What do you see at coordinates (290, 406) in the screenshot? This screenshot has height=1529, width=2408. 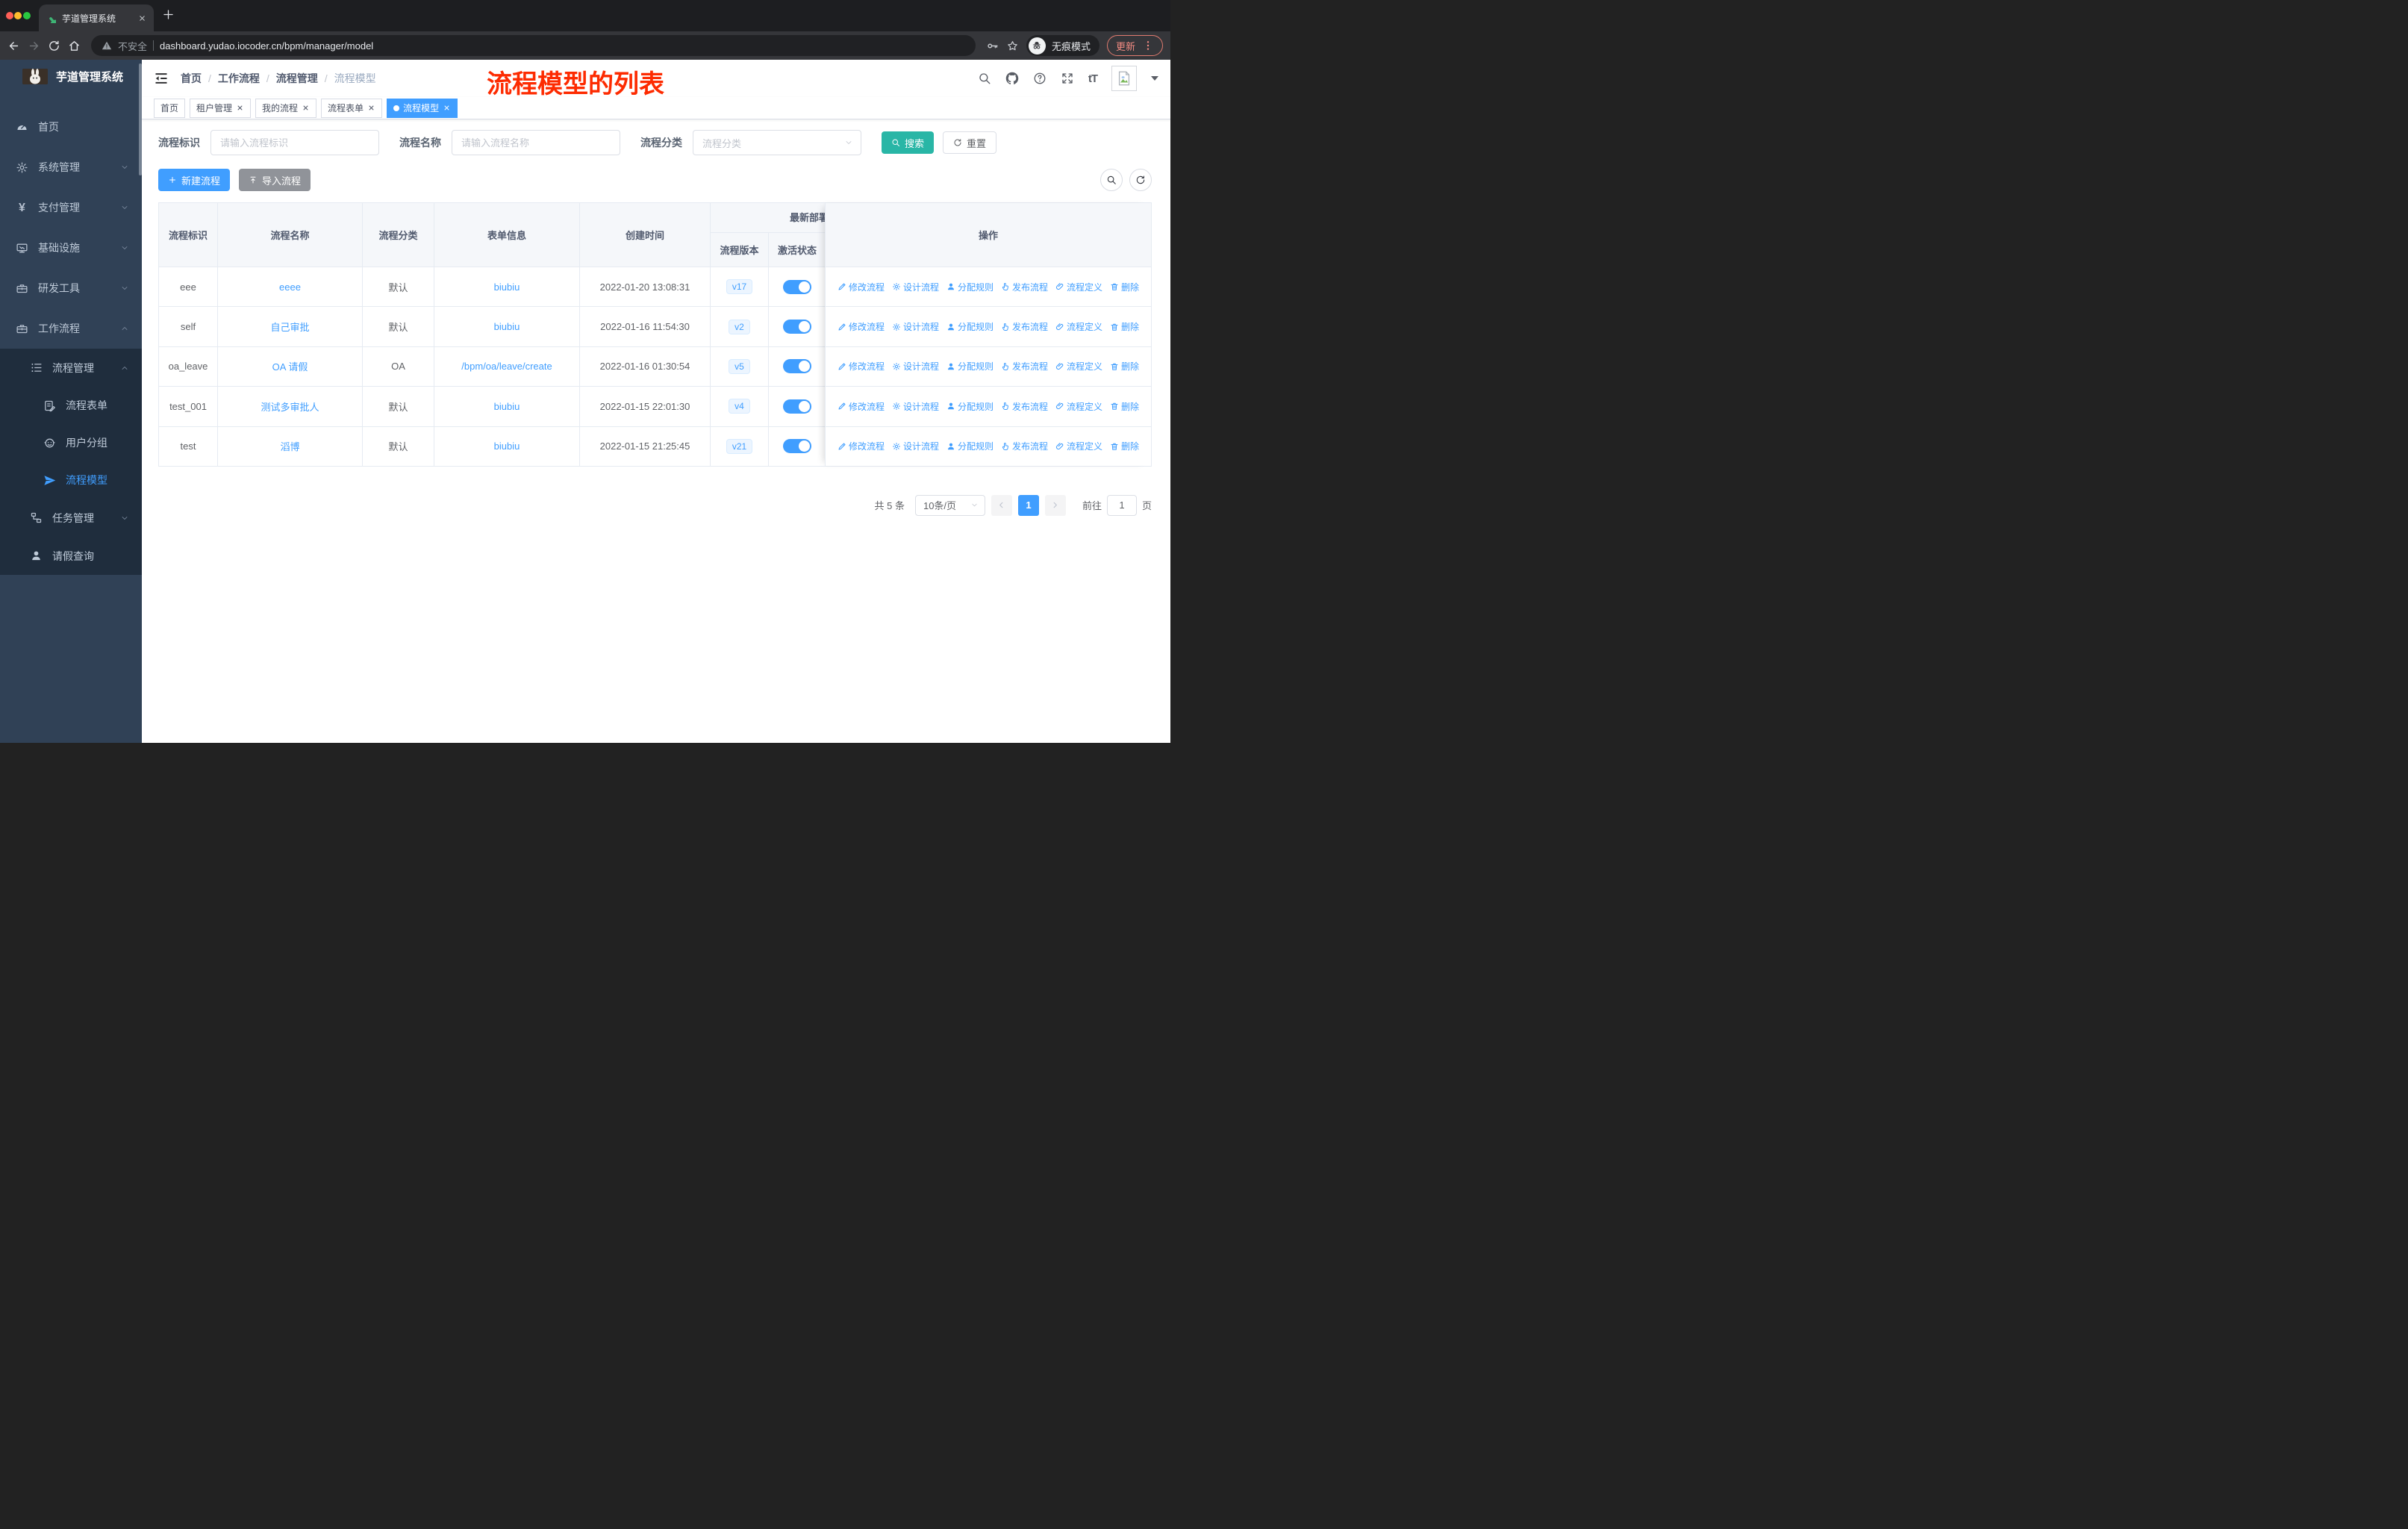 I see `process-name-link: 测试多审批人` at bounding box center [290, 406].